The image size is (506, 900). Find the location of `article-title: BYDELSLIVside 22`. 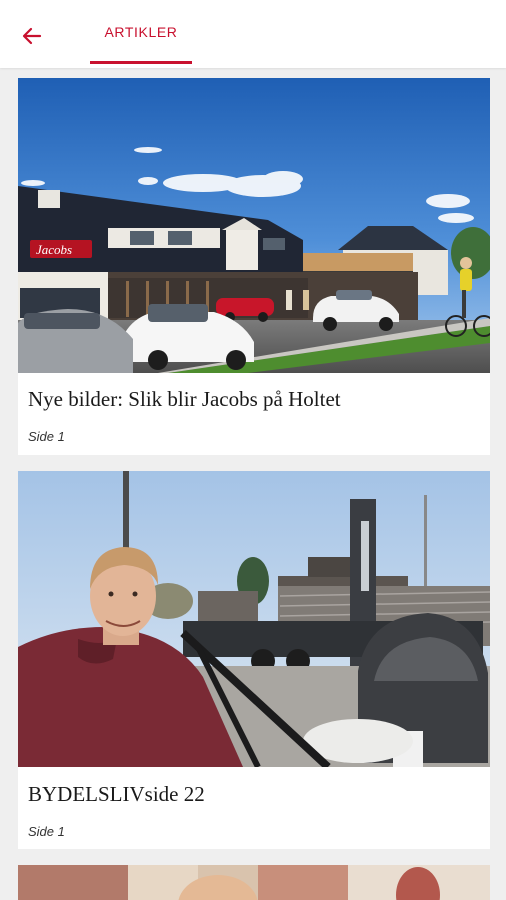

article-title: BYDELSLIVside 22 is located at coordinates (116, 794).